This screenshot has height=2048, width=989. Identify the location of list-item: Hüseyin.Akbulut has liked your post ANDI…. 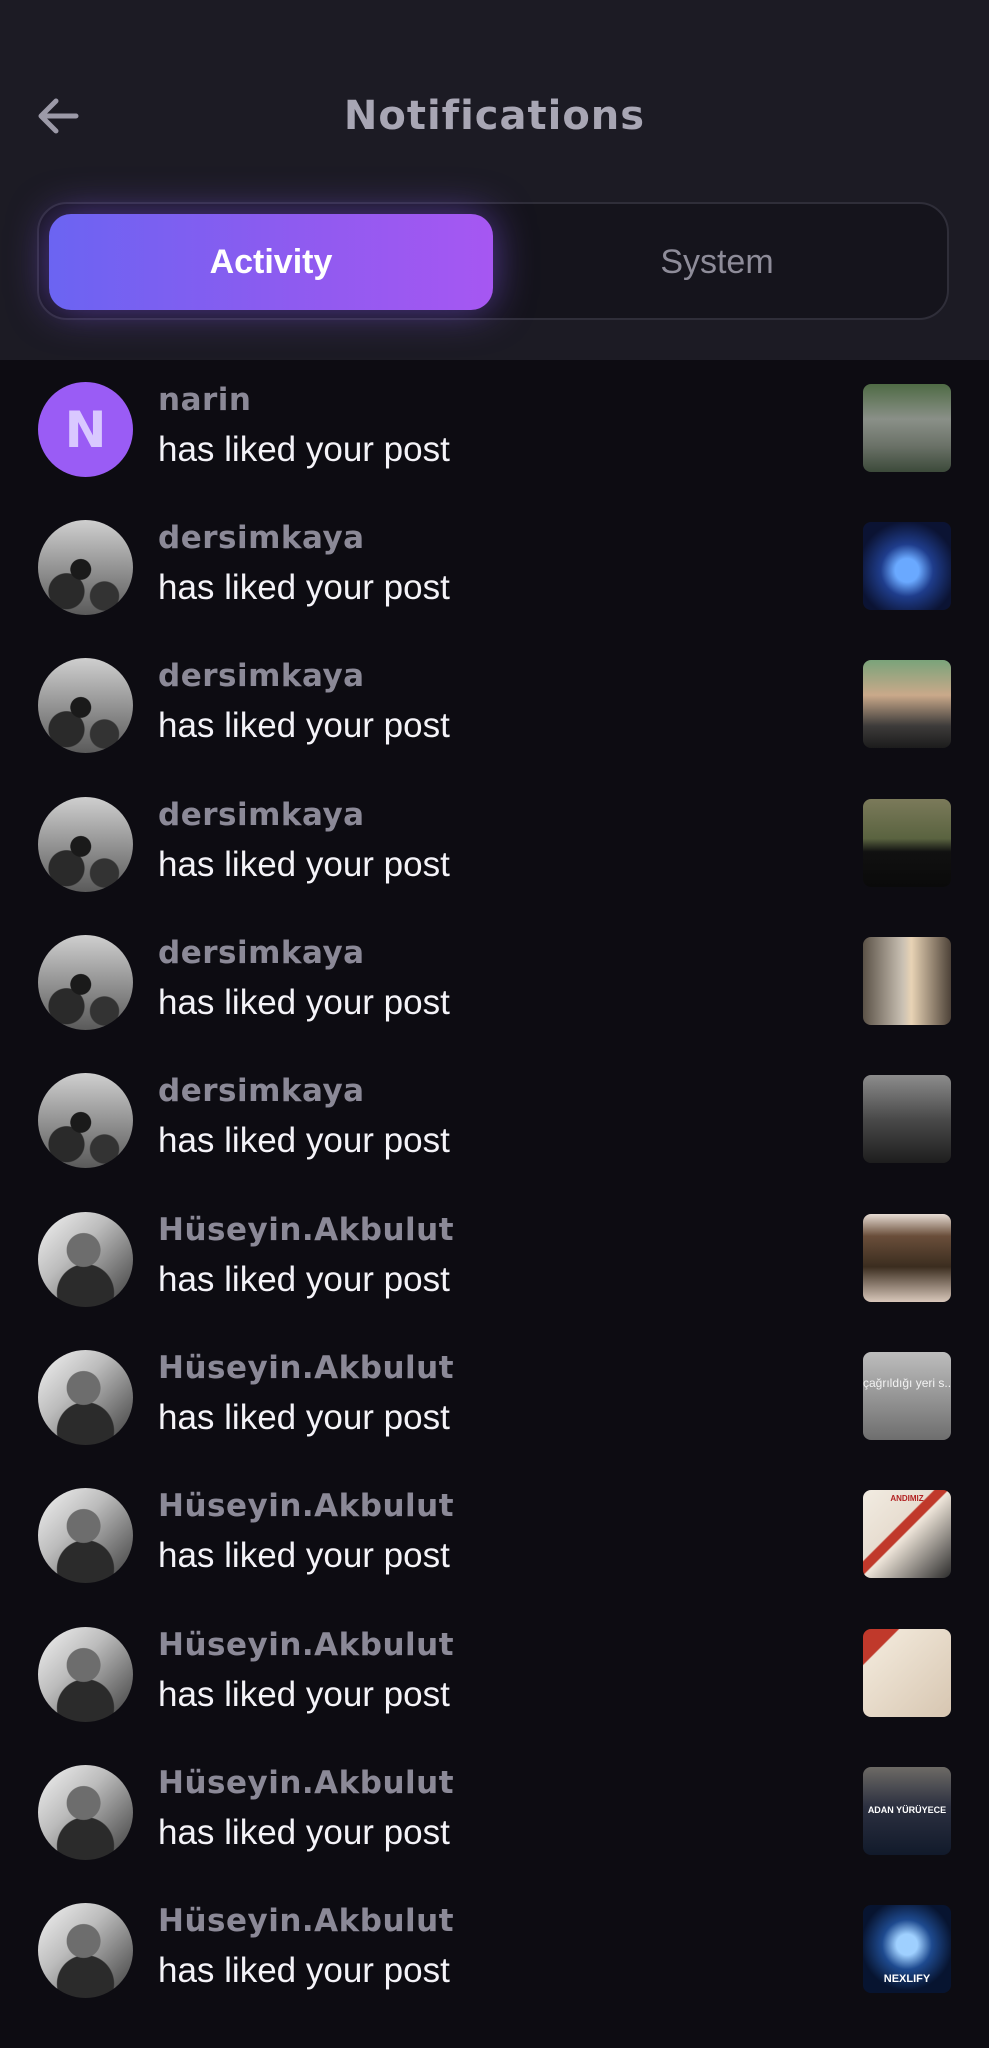
(494, 1535).